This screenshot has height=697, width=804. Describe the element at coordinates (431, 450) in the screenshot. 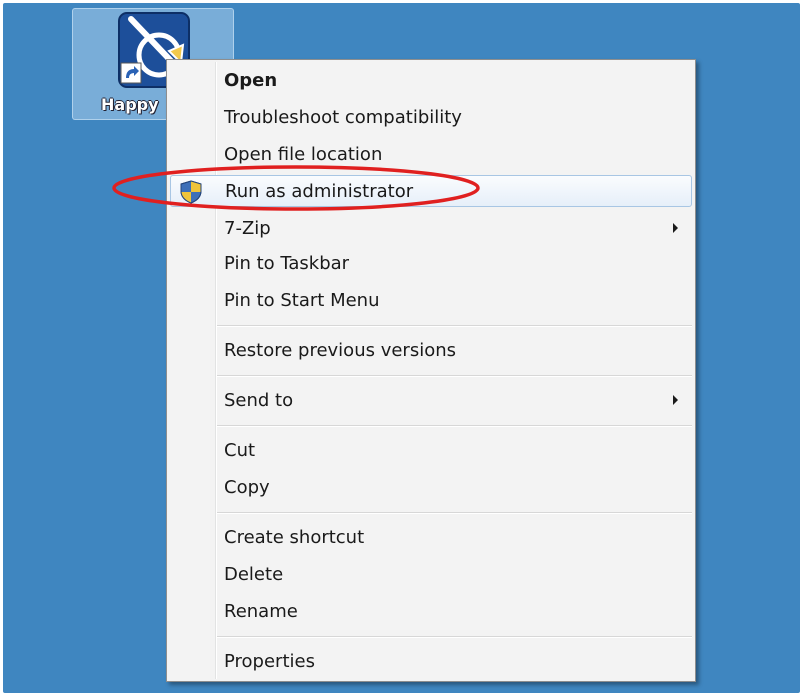

I see `menu-item-cut: Cut` at that location.